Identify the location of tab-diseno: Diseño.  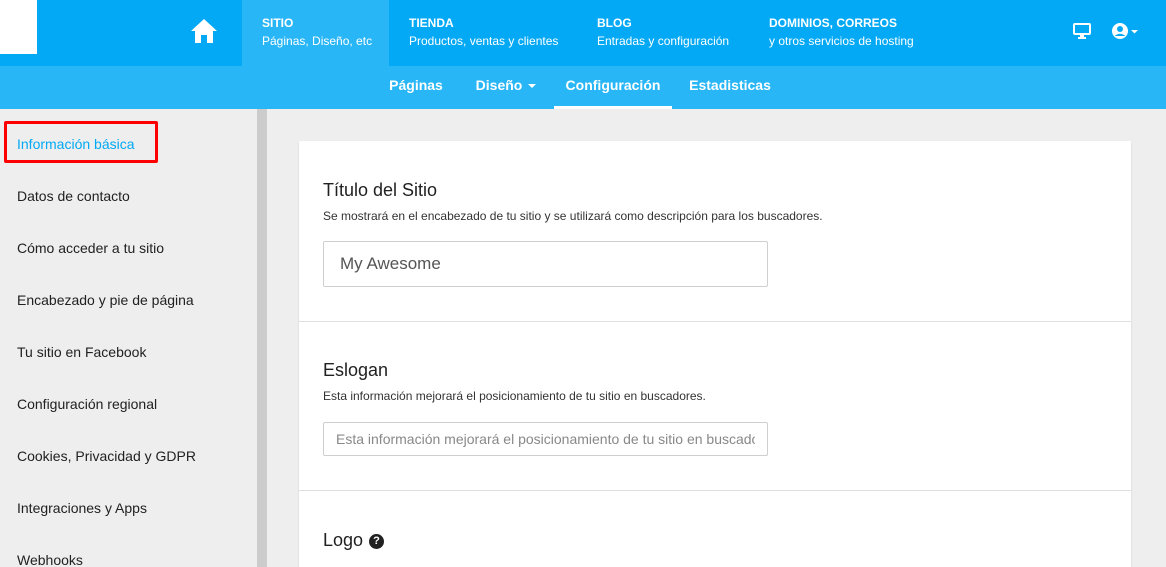
(506, 87).